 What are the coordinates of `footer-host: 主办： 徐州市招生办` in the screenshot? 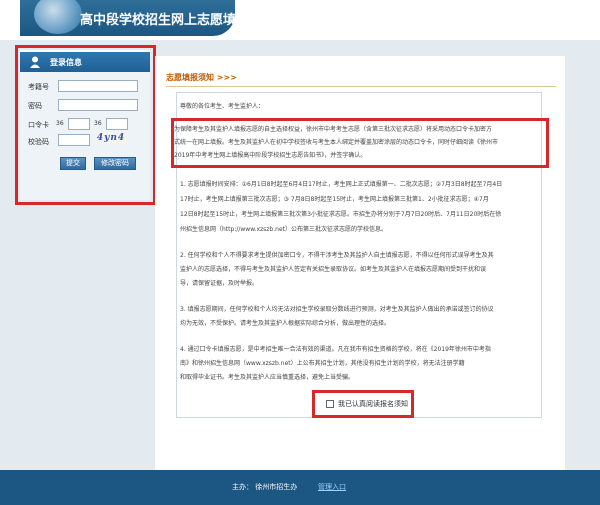 It's located at (265, 487).